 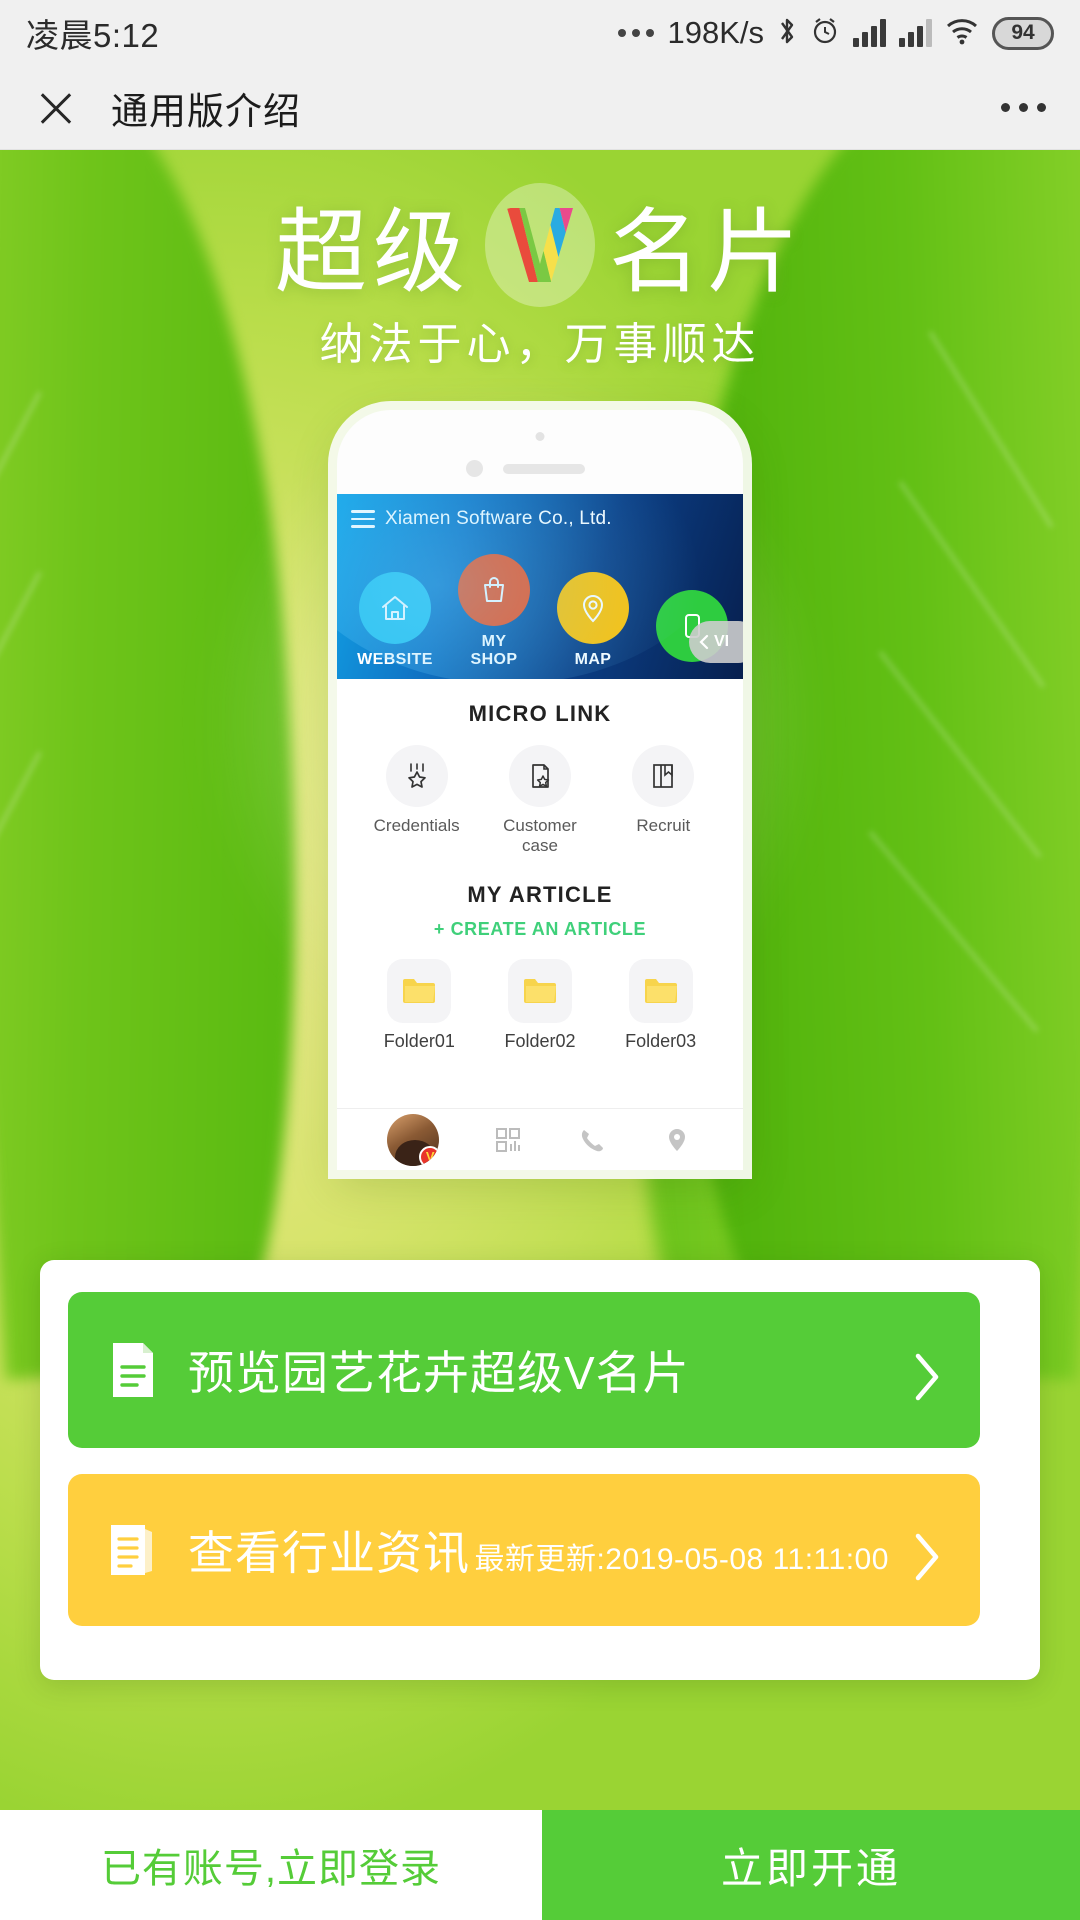 What do you see at coordinates (663, 825) in the screenshot?
I see `micro-link-label: Recruit` at bounding box center [663, 825].